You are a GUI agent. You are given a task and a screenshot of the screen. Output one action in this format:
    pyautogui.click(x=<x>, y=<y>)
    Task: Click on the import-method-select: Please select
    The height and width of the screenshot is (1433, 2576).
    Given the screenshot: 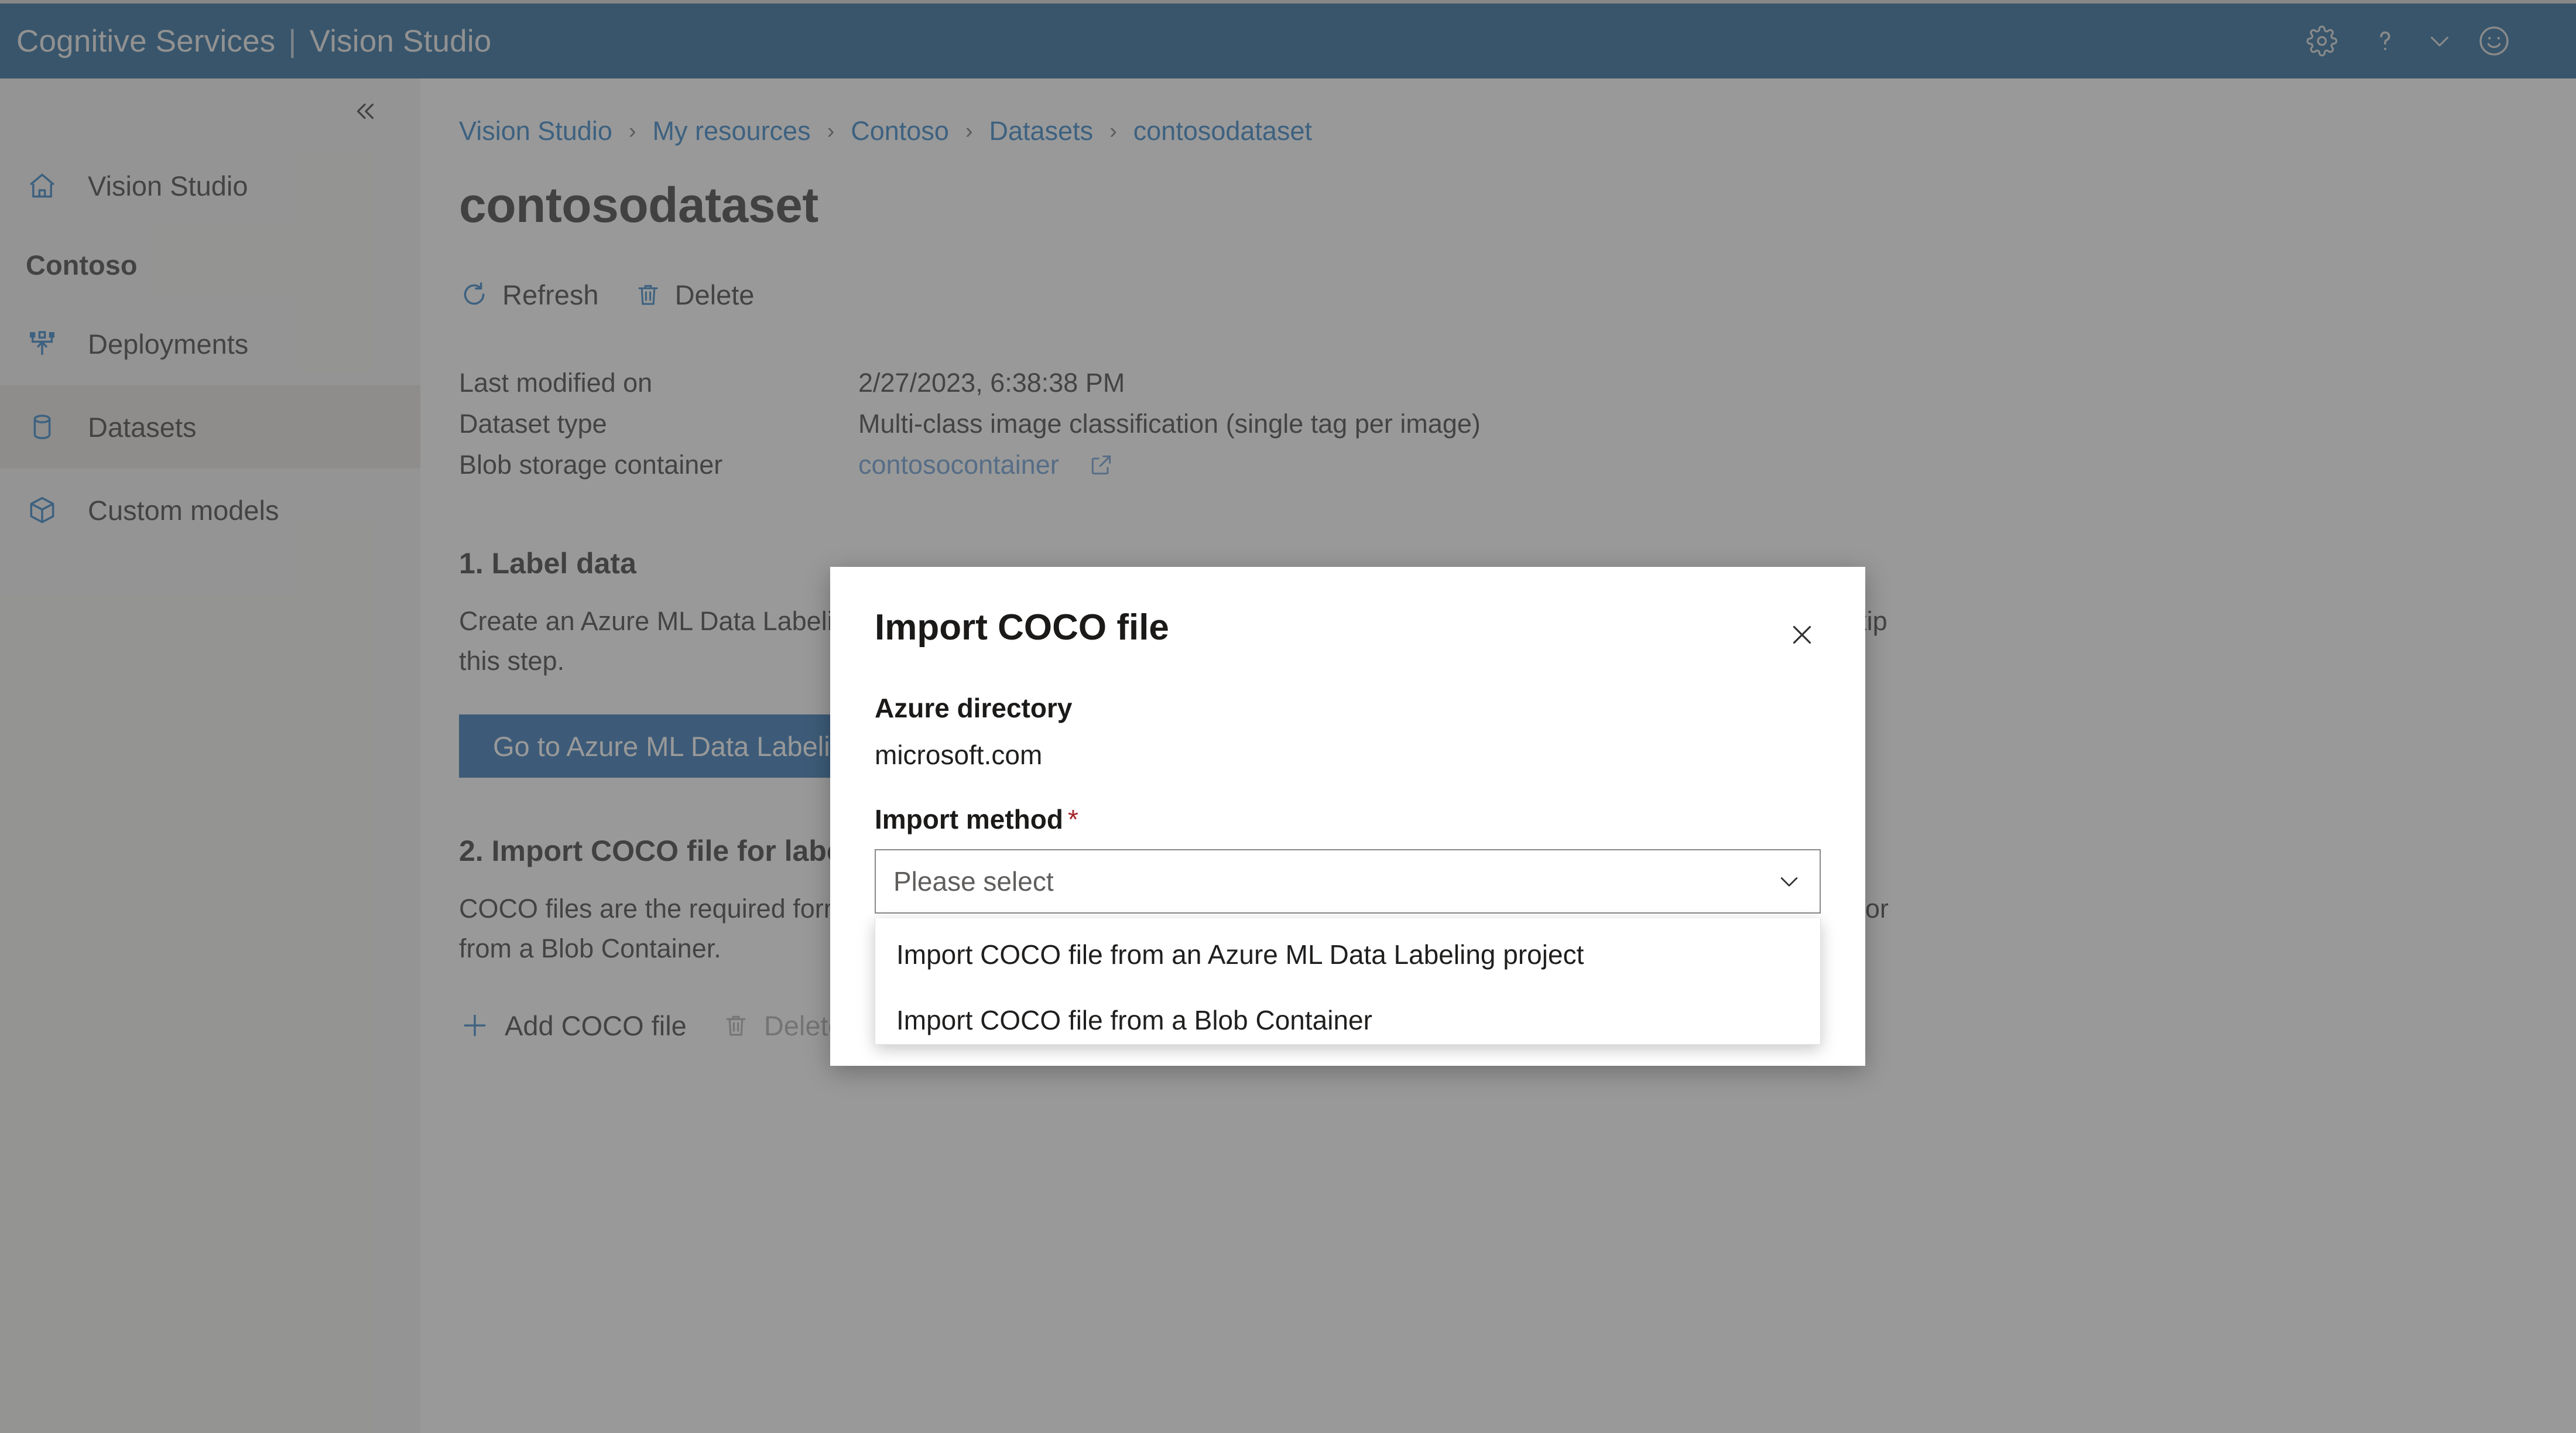 What is the action you would take?
    pyautogui.click(x=1348, y=881)
    